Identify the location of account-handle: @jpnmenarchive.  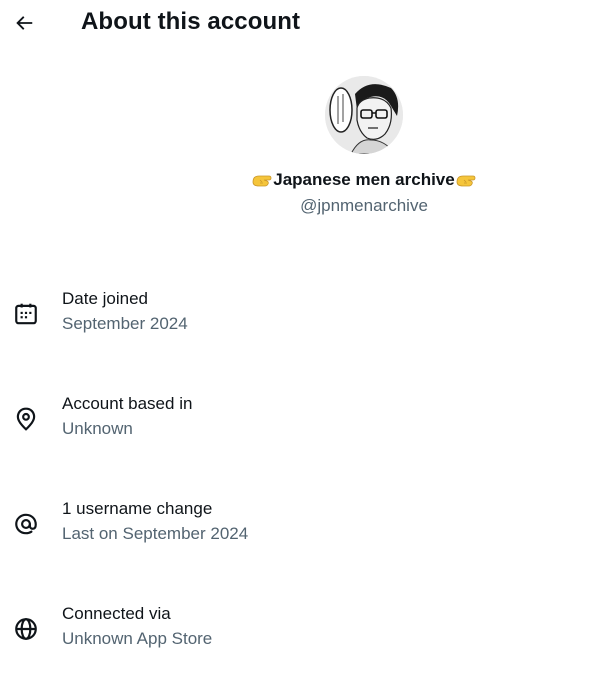
(364, 206).